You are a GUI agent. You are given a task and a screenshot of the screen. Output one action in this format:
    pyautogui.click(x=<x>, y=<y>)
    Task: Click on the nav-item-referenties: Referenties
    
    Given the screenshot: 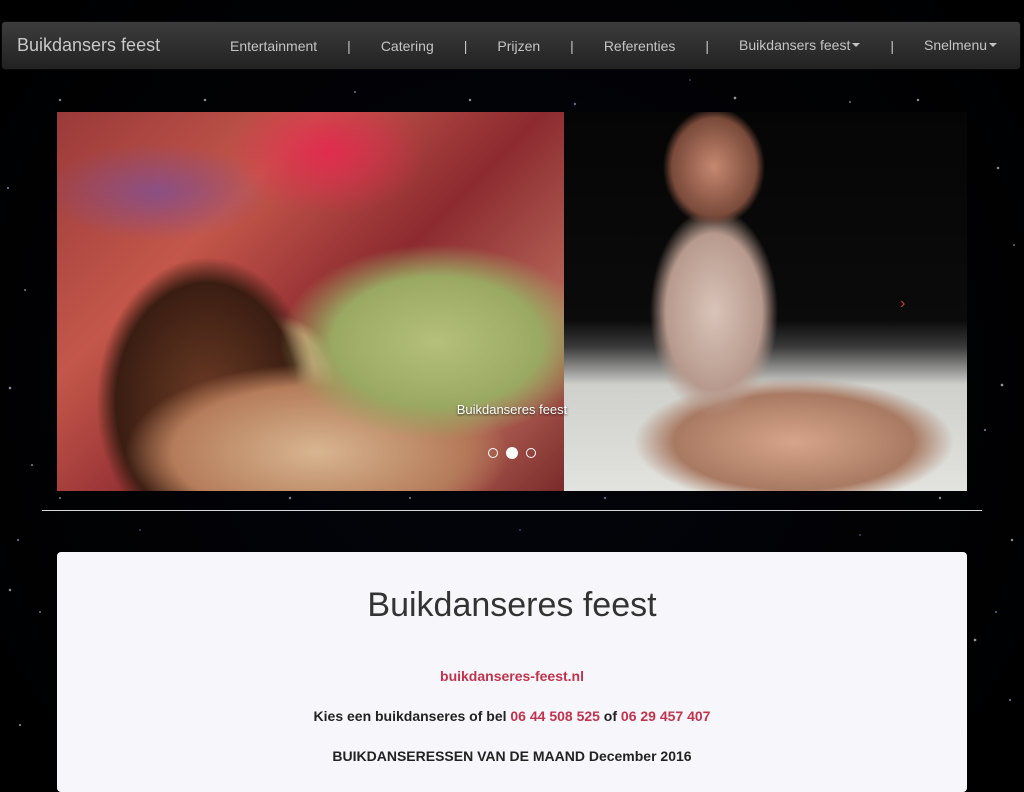 What is the action you would take?
    pyautogui.click(x=640, y=46)
    